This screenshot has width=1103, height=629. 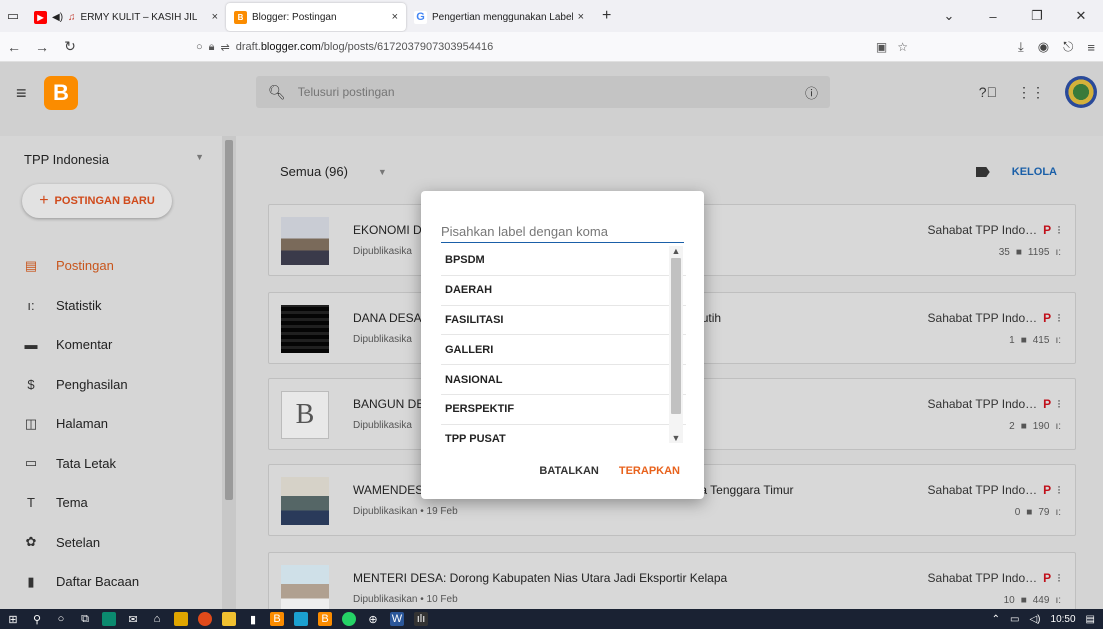 What do you see at coordinates (61, 619) in the screenshot?
I see `cortana-icon: ○` at bounding box center [61, 619].